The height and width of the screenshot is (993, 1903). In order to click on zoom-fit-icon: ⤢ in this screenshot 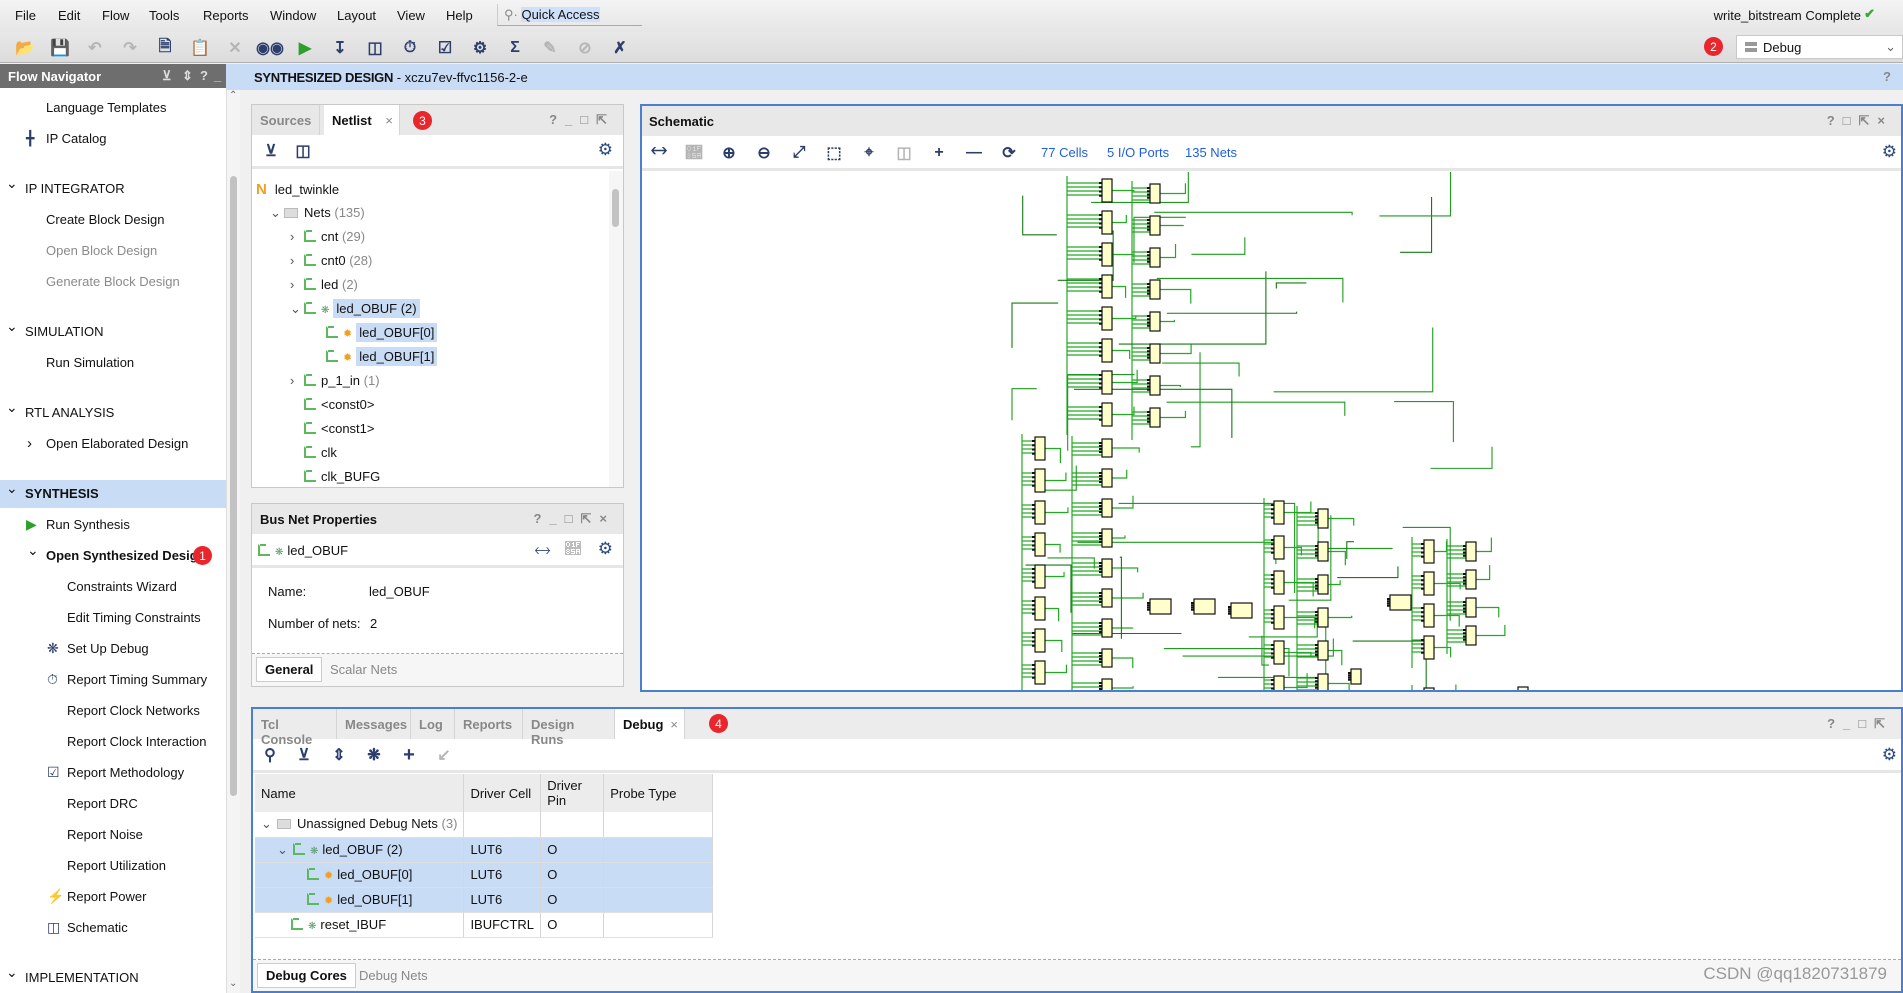, I will do `click(799, 153)`.